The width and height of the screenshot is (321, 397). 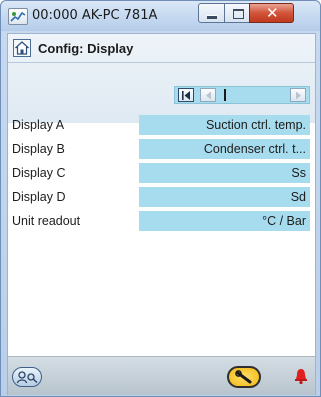 I want to click on close-icon: ✕, so click(x=272, y=13).